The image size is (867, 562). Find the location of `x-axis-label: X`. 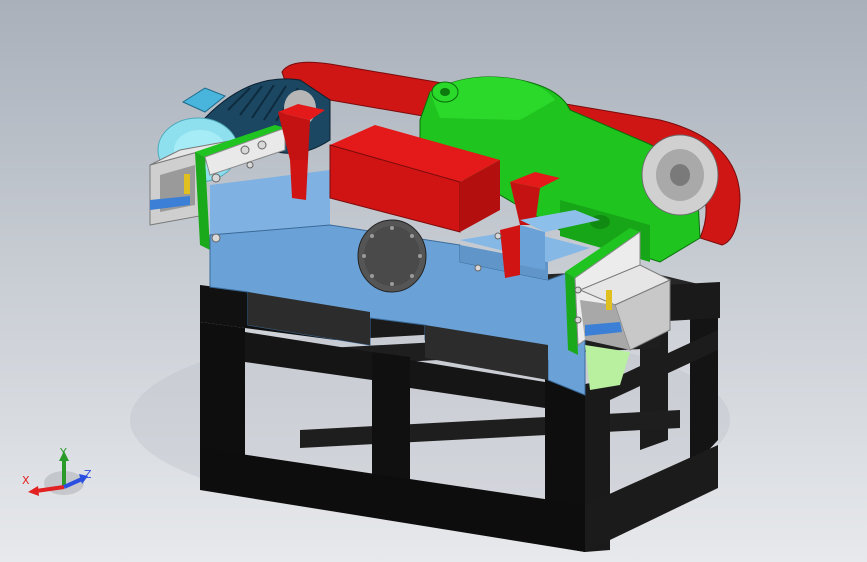

x-axis-label: X is located at coordinates (26, 480).